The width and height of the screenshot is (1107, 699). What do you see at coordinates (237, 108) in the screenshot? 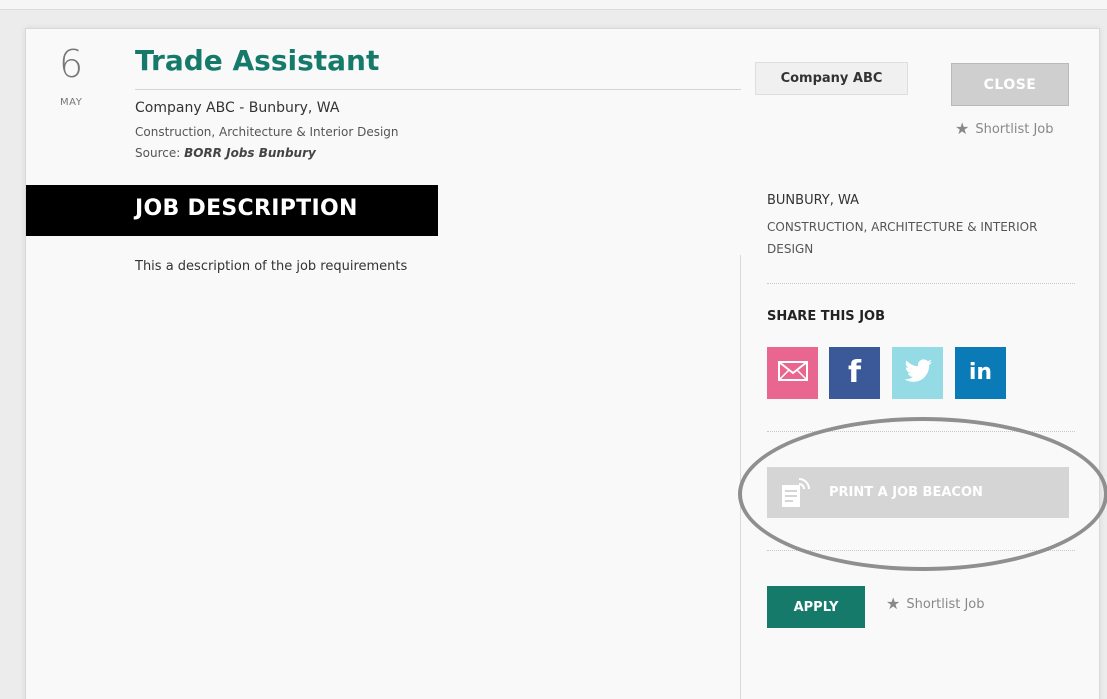
I see `company-location: Company ABC - Bunbury, WA` at bounding box center [237, 108].